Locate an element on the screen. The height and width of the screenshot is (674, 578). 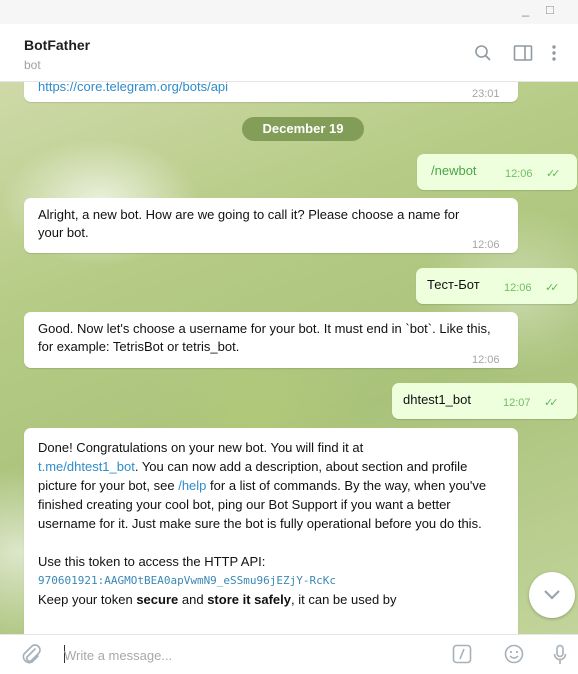
help-command: /help is located at coordinates (192, 485).